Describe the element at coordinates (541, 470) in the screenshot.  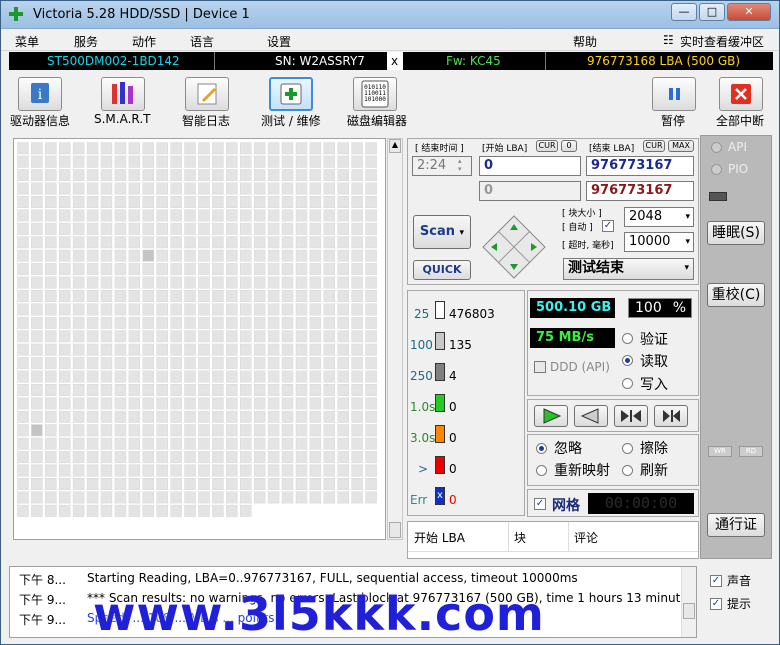
I see `remap-radio` at that location.